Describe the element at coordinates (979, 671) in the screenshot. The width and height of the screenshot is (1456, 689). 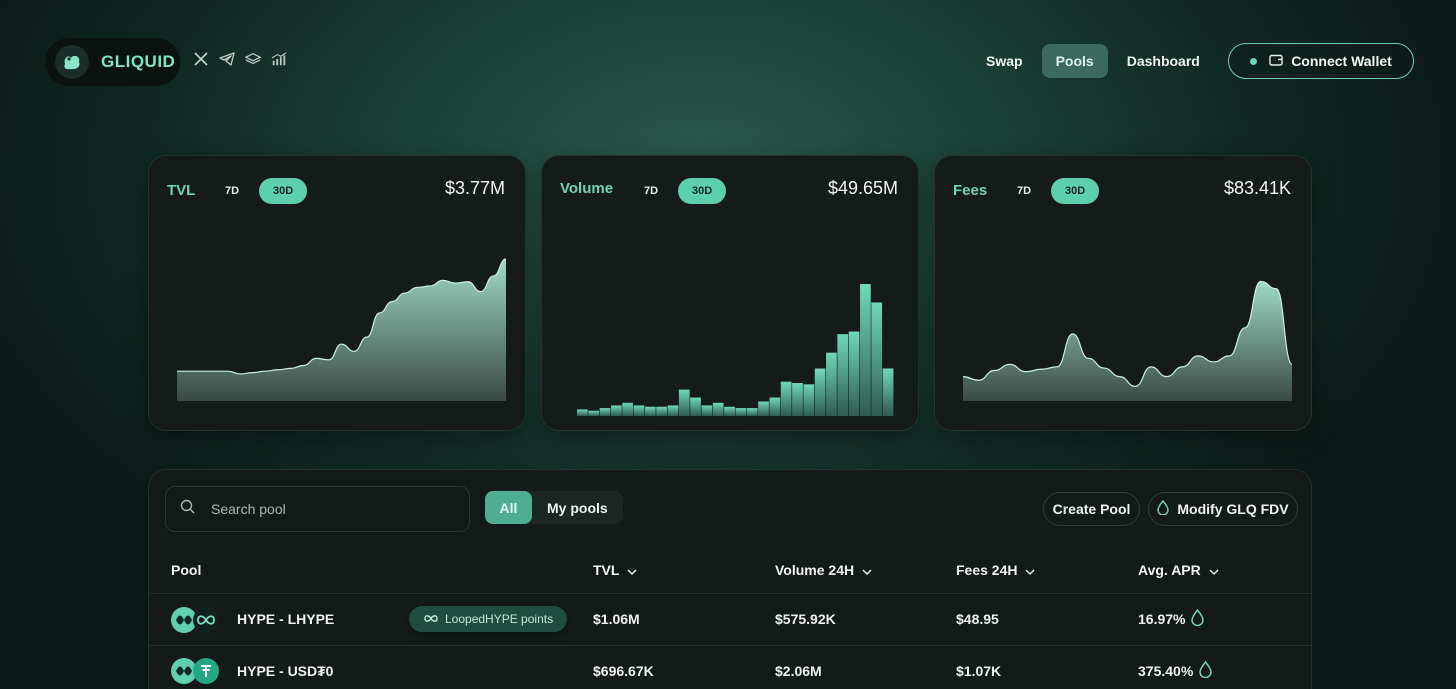
I see `pool-fees: $1.07K` at that location.